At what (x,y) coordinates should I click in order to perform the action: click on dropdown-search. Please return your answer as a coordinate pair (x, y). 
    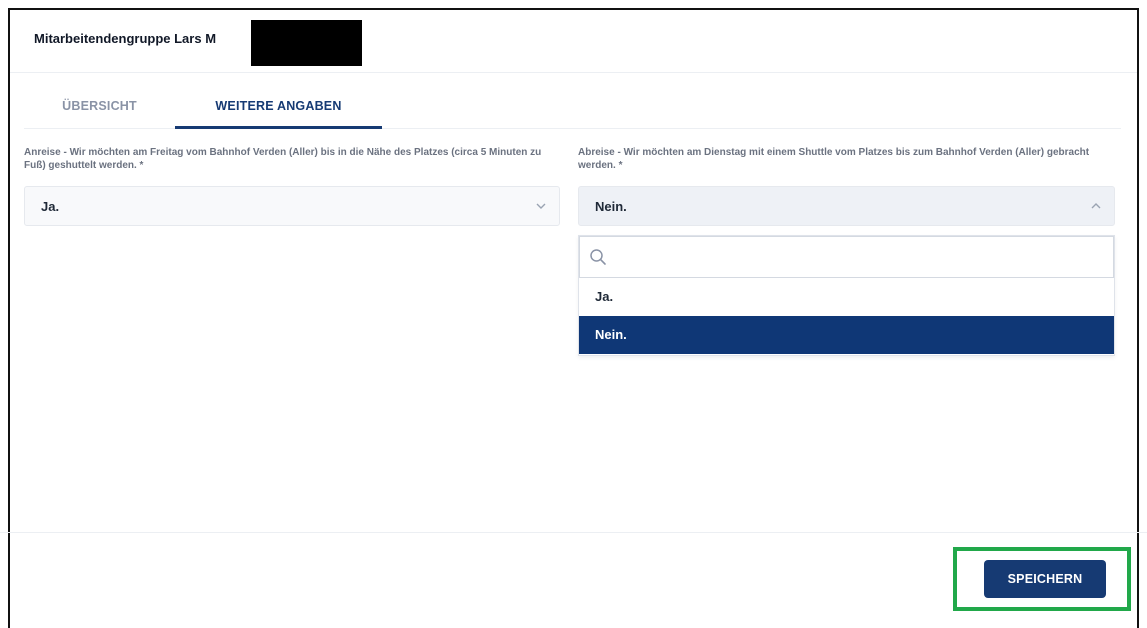
    Looking at the image, I should click on (846, 257).